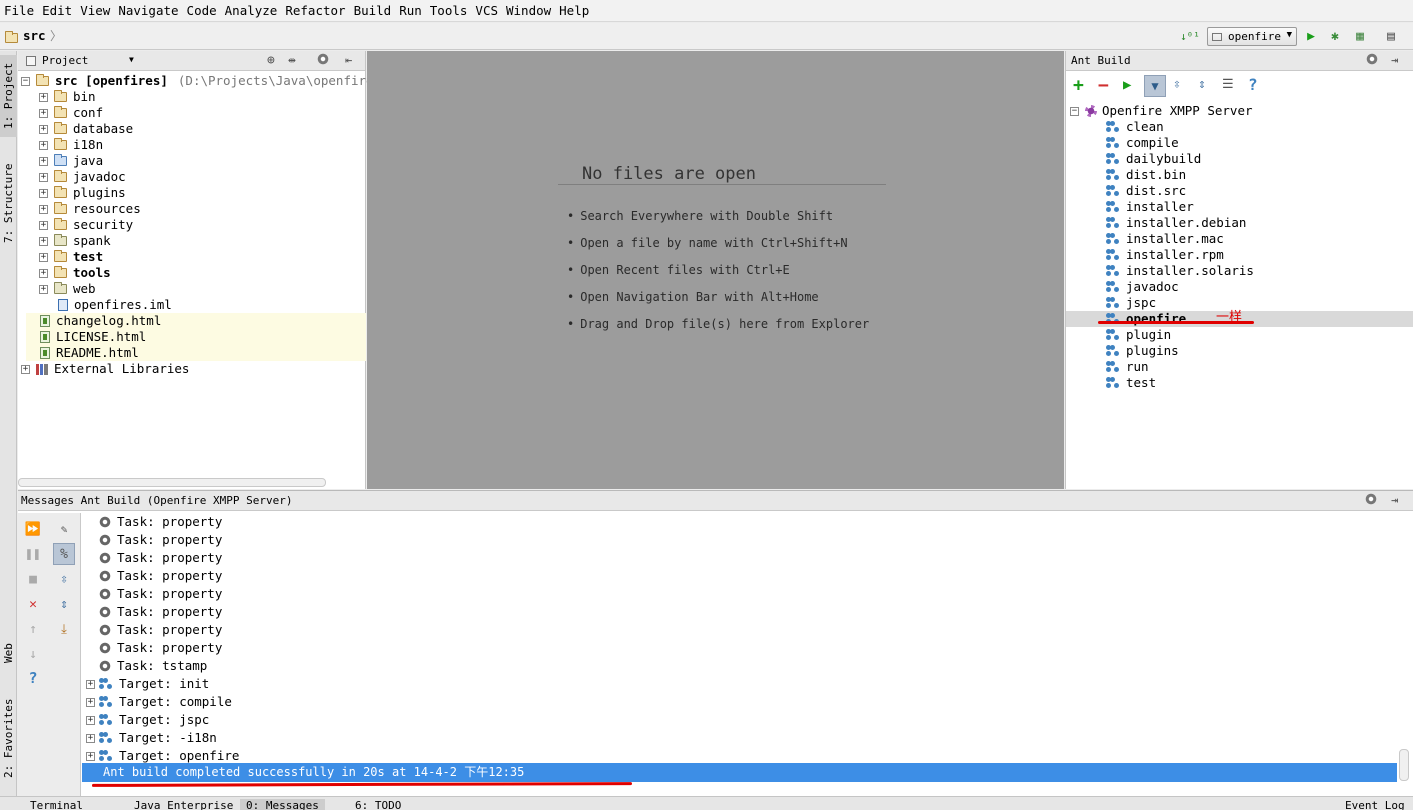  I want to click on menu-tools: Tools, so click(449, 11).